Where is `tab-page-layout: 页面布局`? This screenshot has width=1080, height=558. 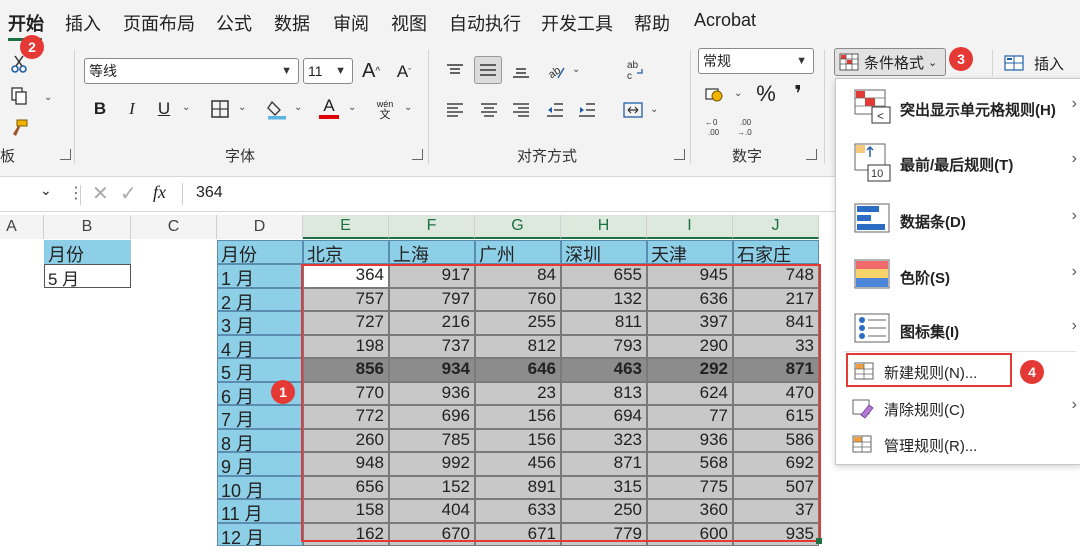 tab-page-layout: 页面布局 is located at coordinates (159, 23).